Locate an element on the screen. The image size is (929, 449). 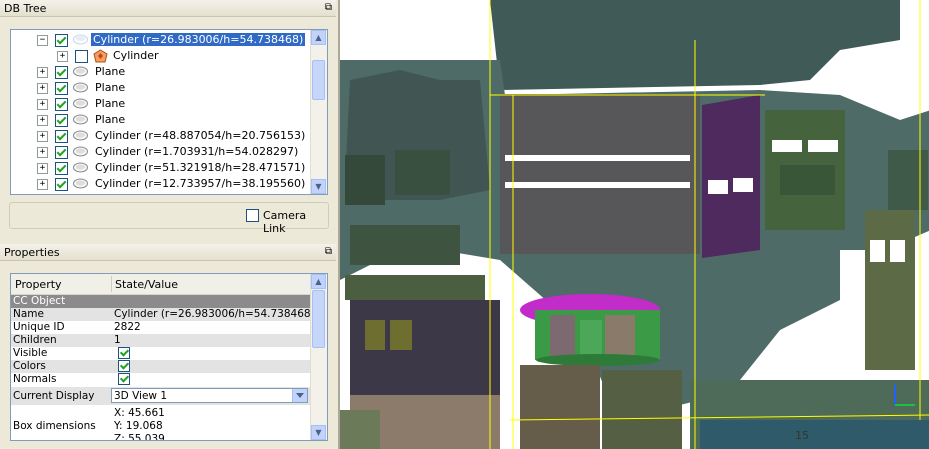
tree-item-cylinder: + Cylinder (r=1.703931/h=54.028297) is located at coordinates (161, 152).